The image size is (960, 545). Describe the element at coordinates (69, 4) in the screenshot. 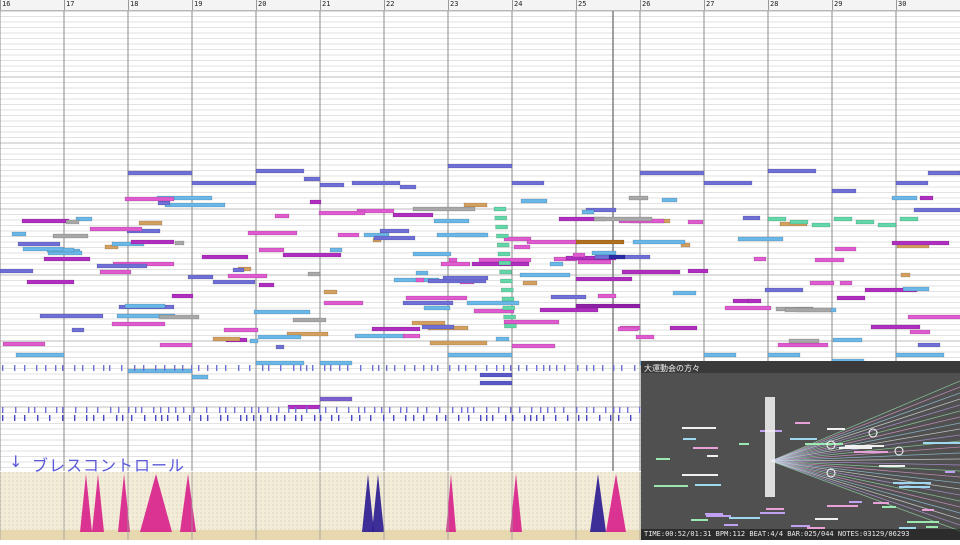

I see `bar-number: 17` at that location.